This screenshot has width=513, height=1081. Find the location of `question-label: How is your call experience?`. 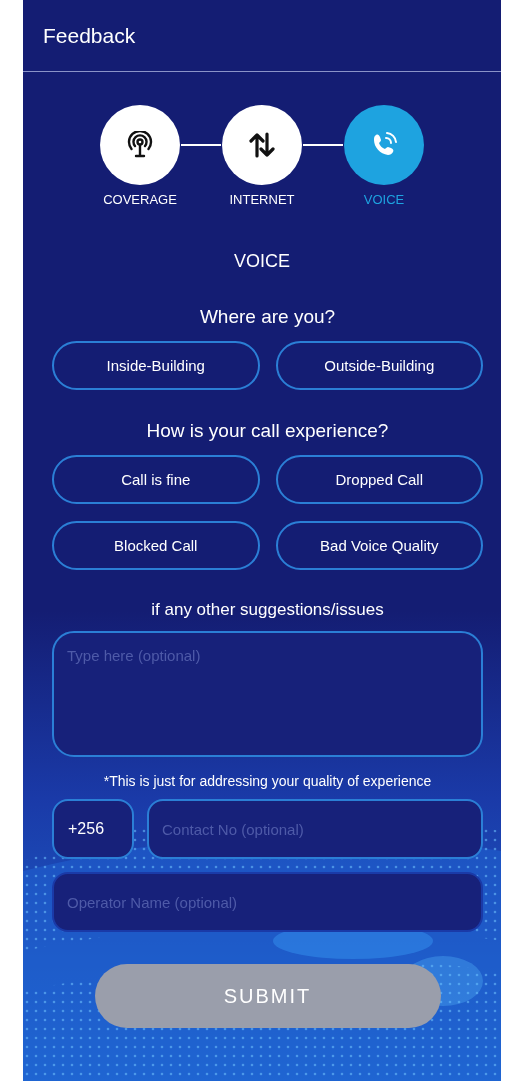

question-label: How is your call experience? is located at coordinates (267, 431).